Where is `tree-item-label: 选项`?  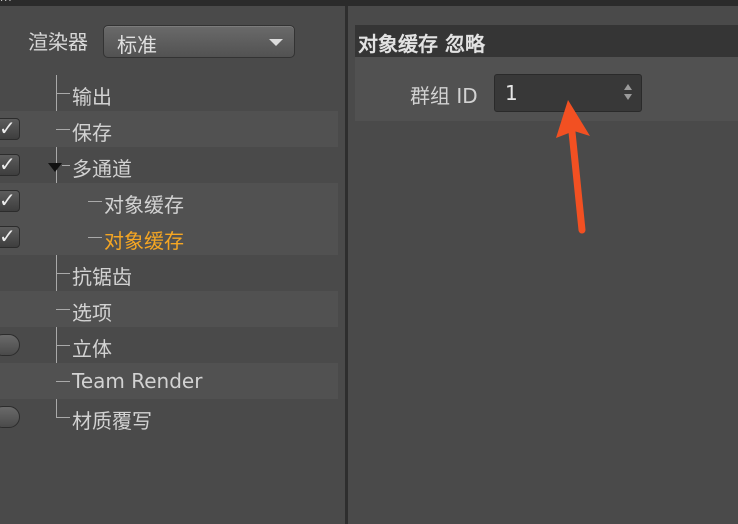
tree-item-label: 选项 is located at coordinates (92, 313).